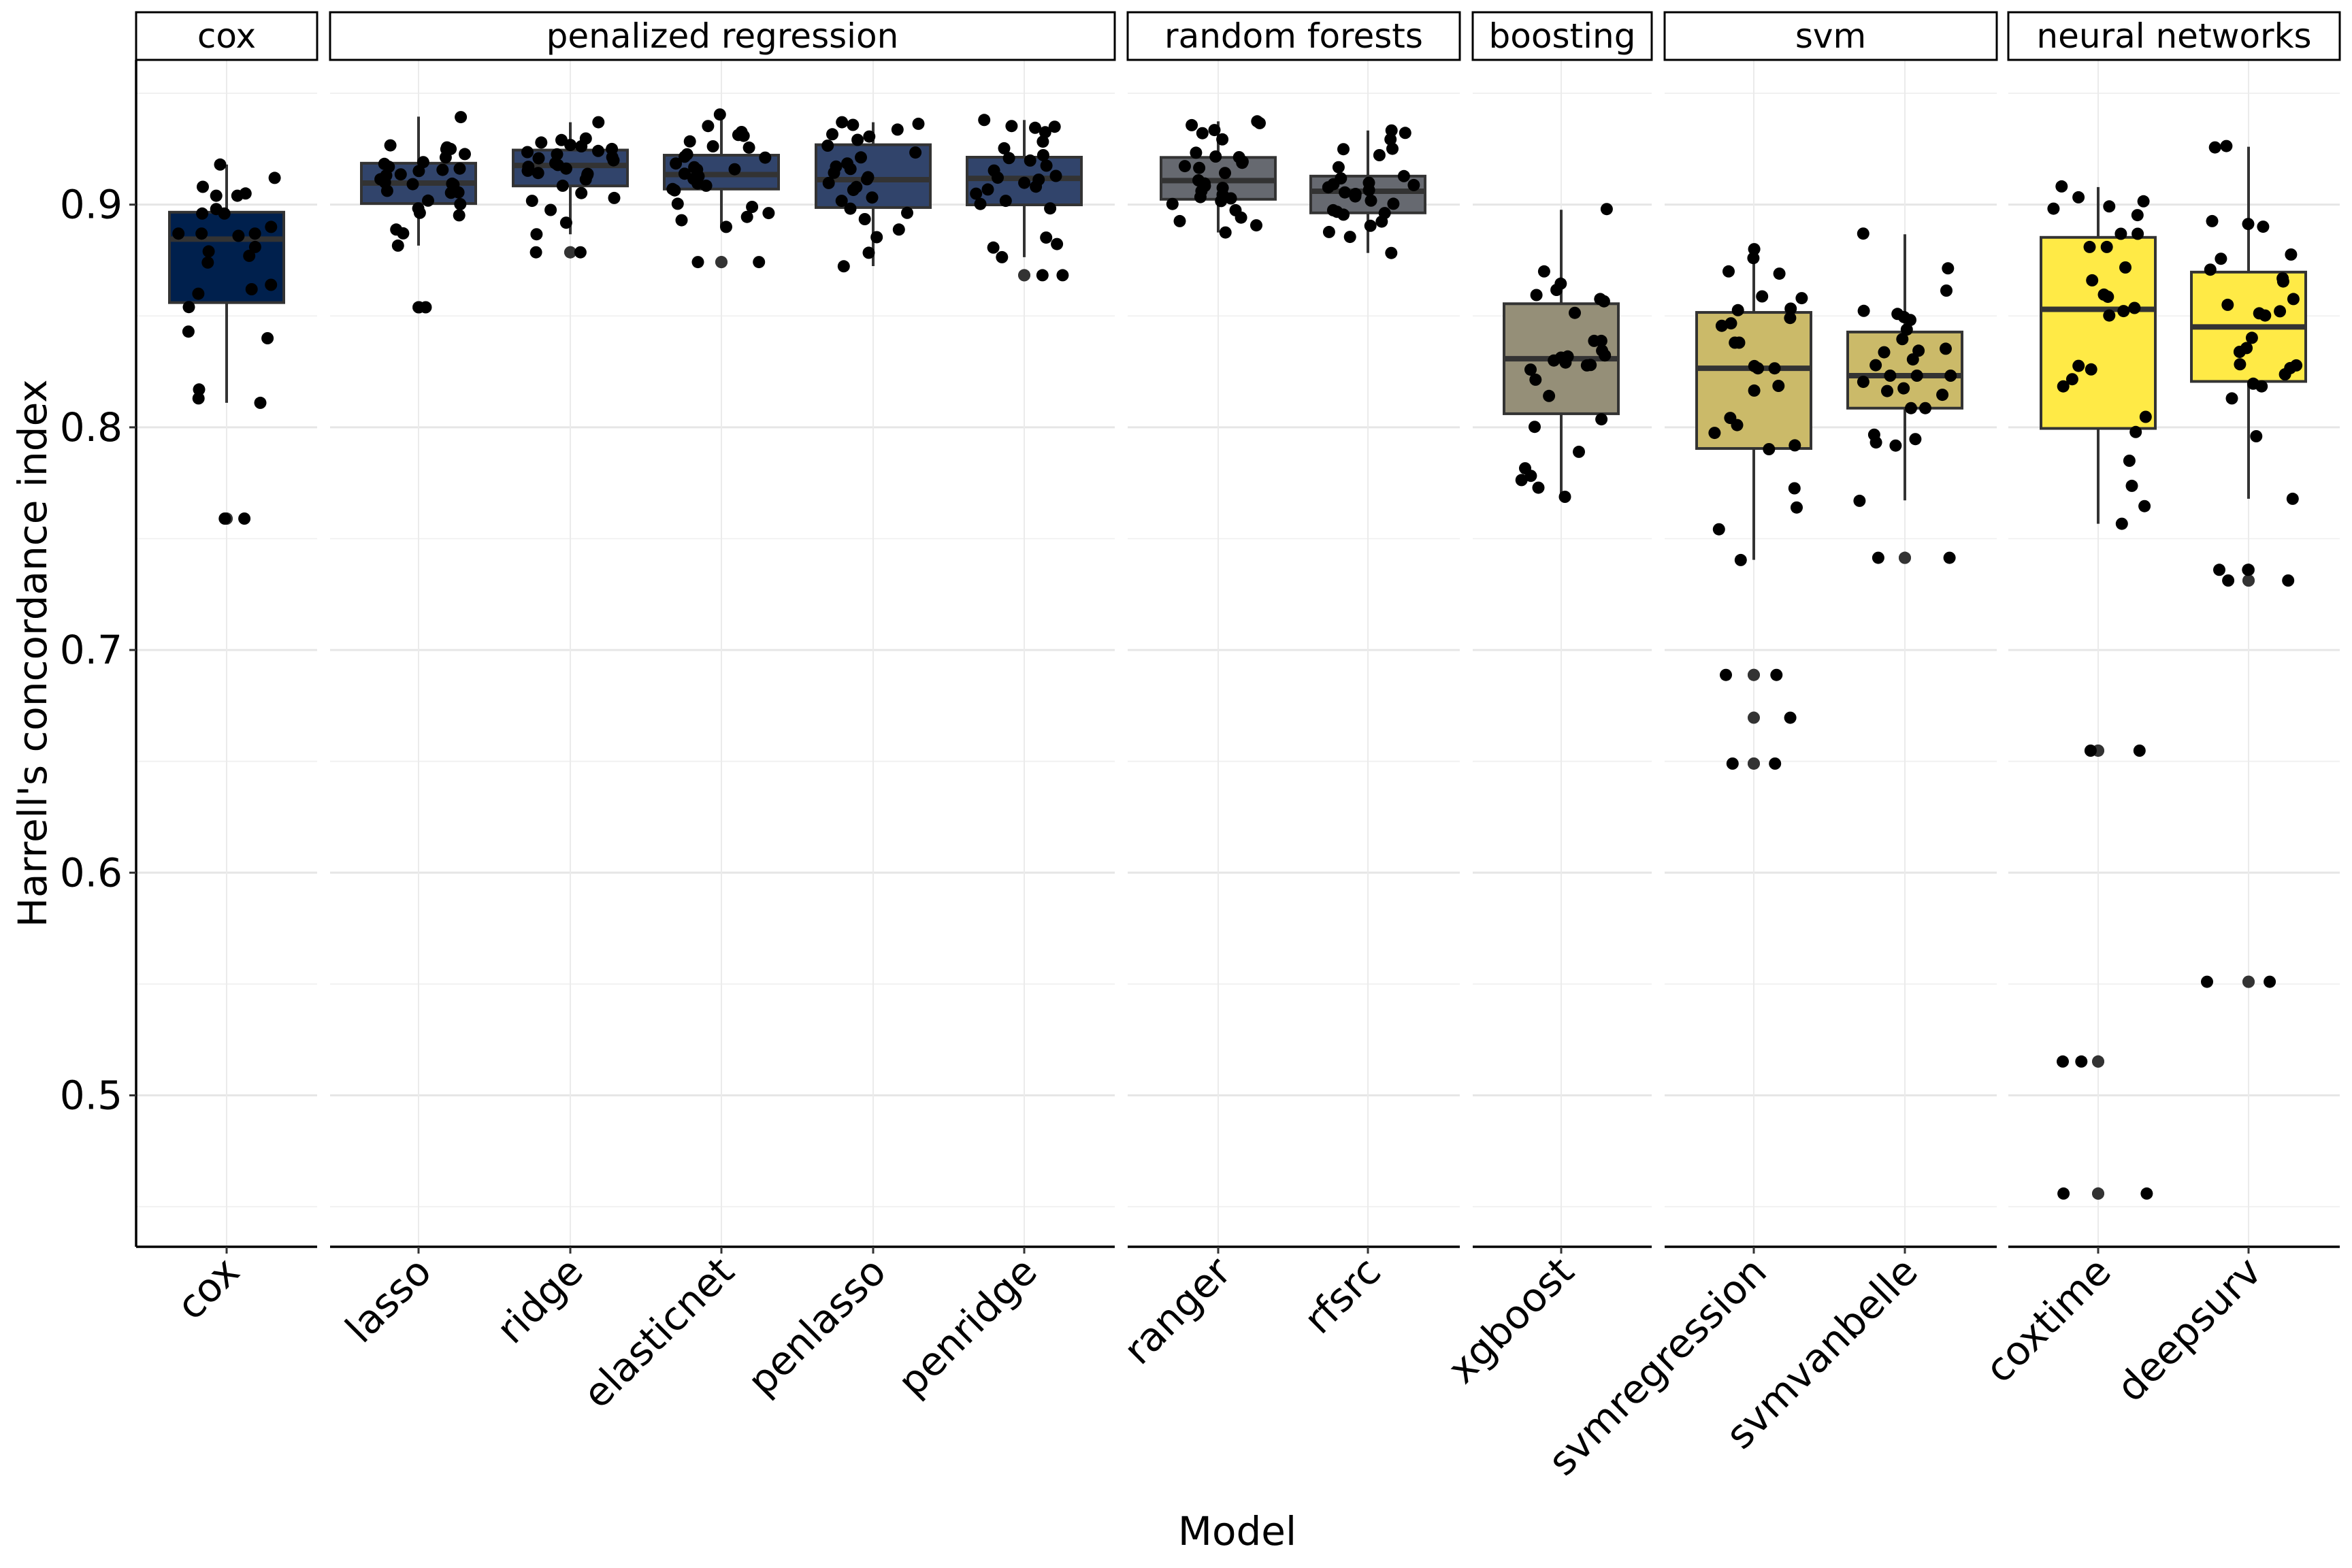  I want to click on y-tick-label: 0.8, so click(91, 428).